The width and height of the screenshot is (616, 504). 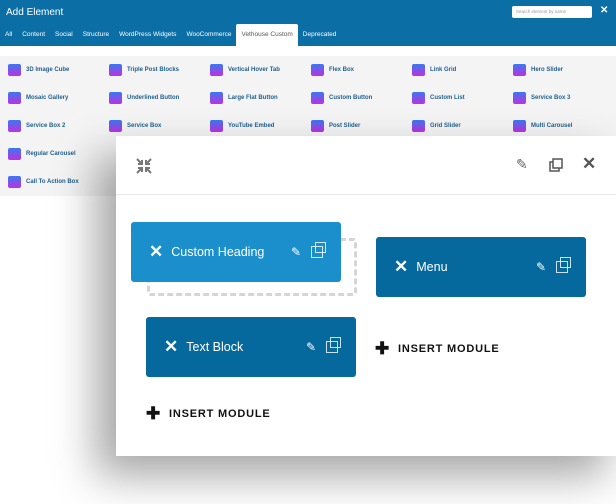 What do you see at coordinates (447, 98) in the screenshot?
I see `element-label: Custom List` at bounding box center [447, 98].